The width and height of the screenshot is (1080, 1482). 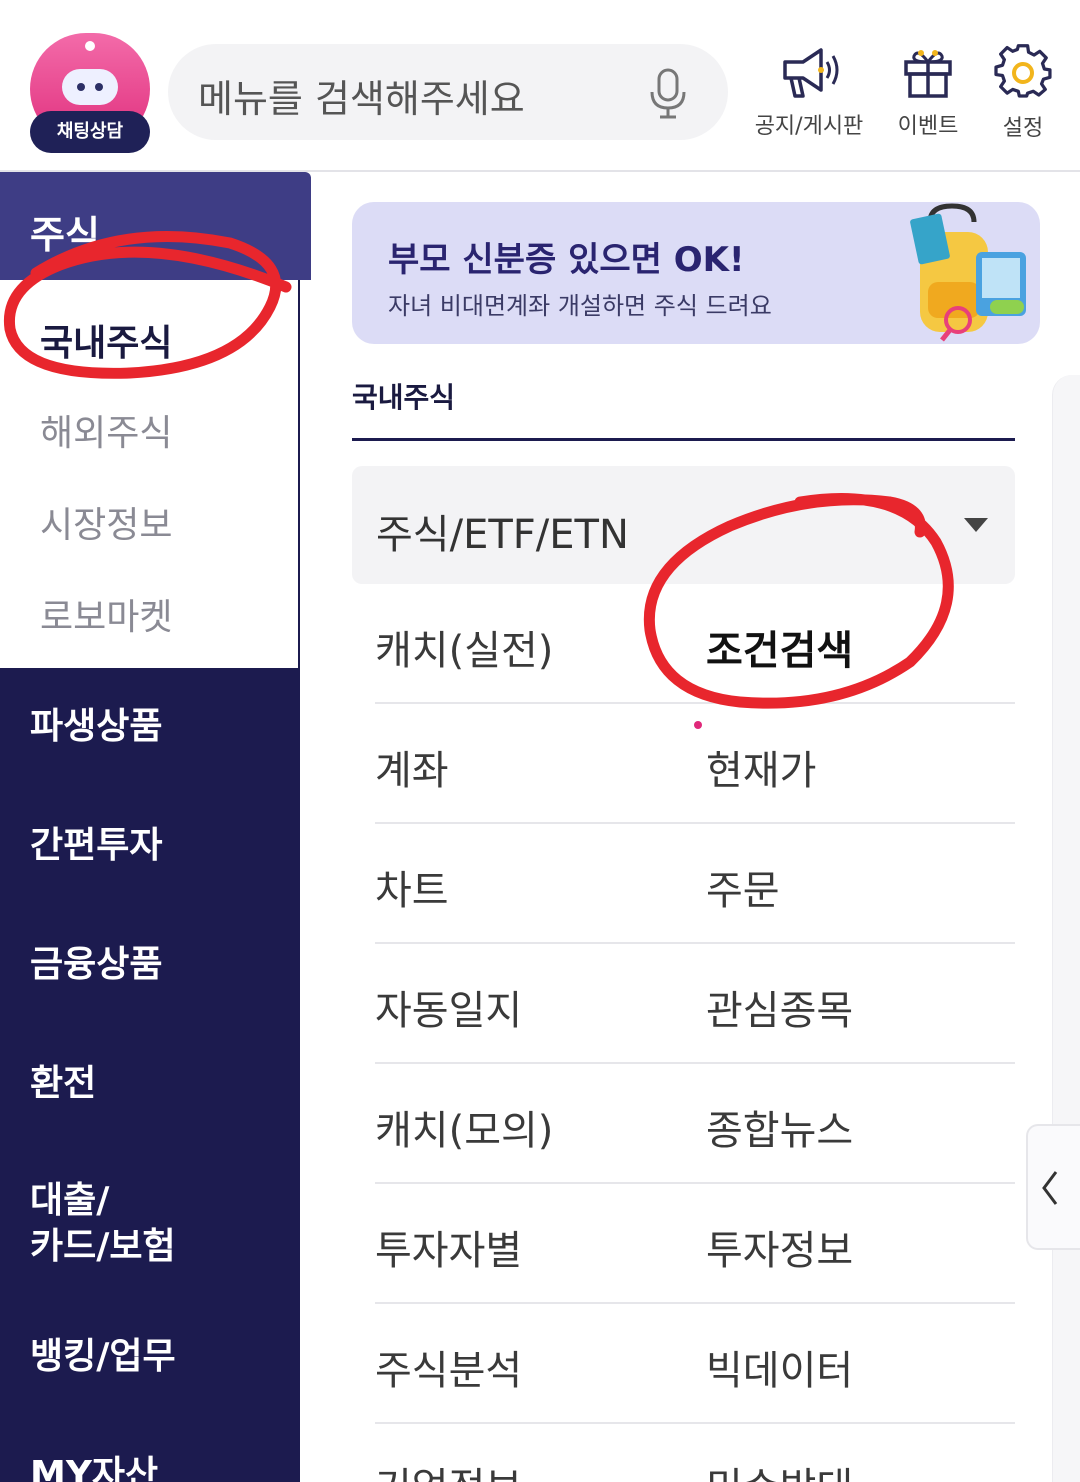 I want to click on menu-catch-live: 캐치(실전), so click(x=464, y=647).